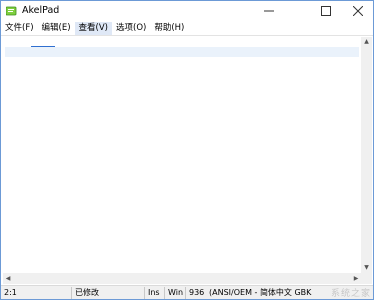 This screenshot has height=300, width=374. I want to click on status-modified: 已修改, so click(87, 292).